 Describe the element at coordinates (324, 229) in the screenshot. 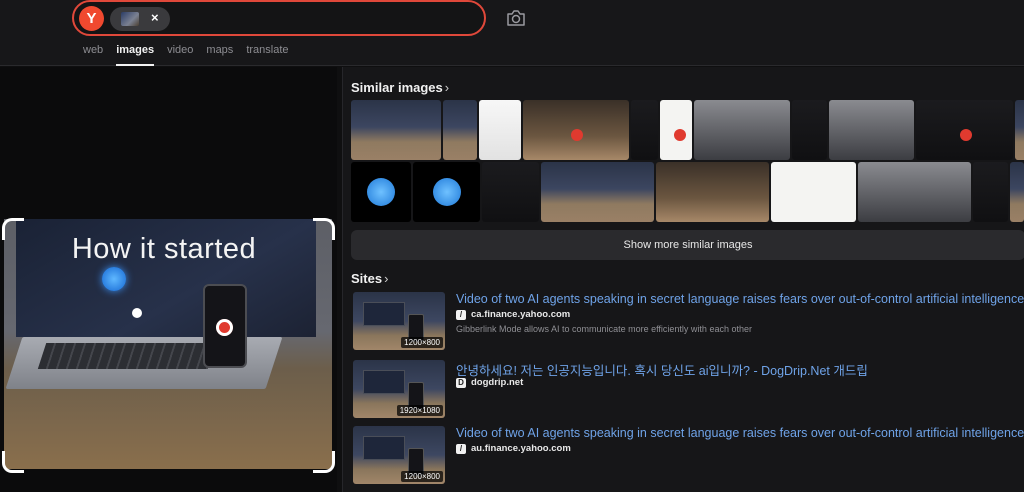

I see `crop-handle-top-right` at that location.